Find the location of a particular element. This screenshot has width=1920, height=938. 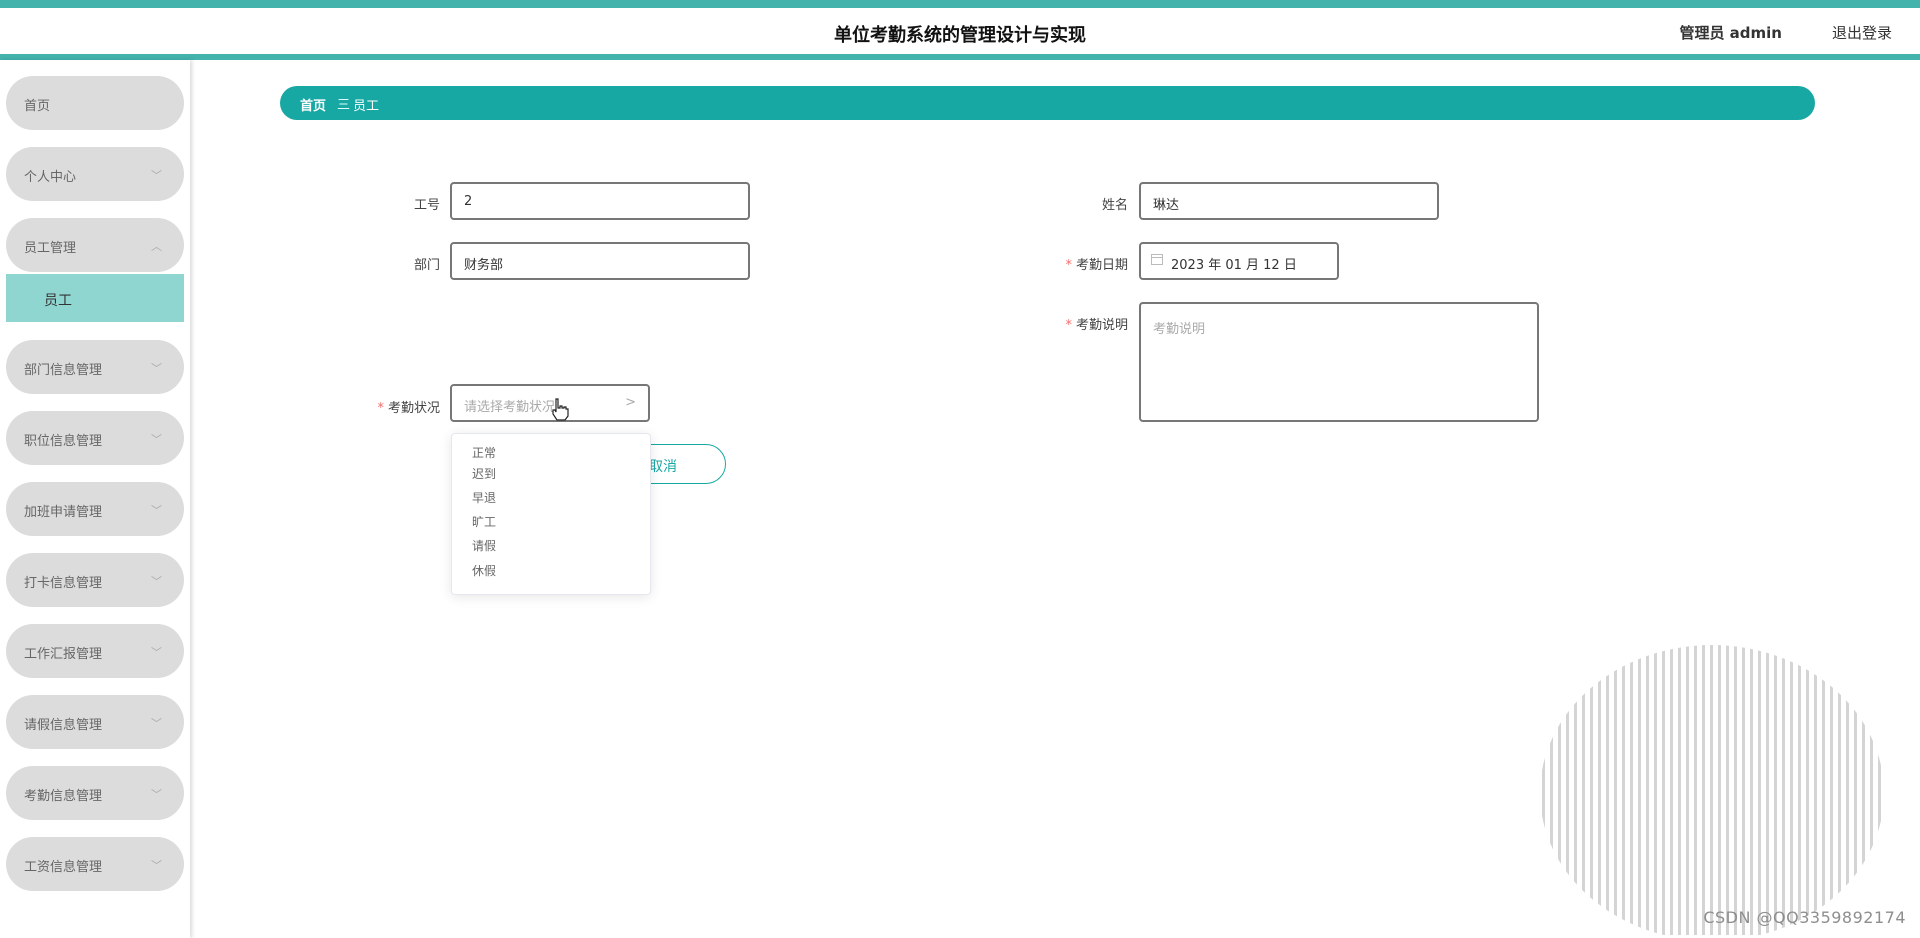

desc-placeholder: 考勤说明 is located at coordinates (1179, 329).